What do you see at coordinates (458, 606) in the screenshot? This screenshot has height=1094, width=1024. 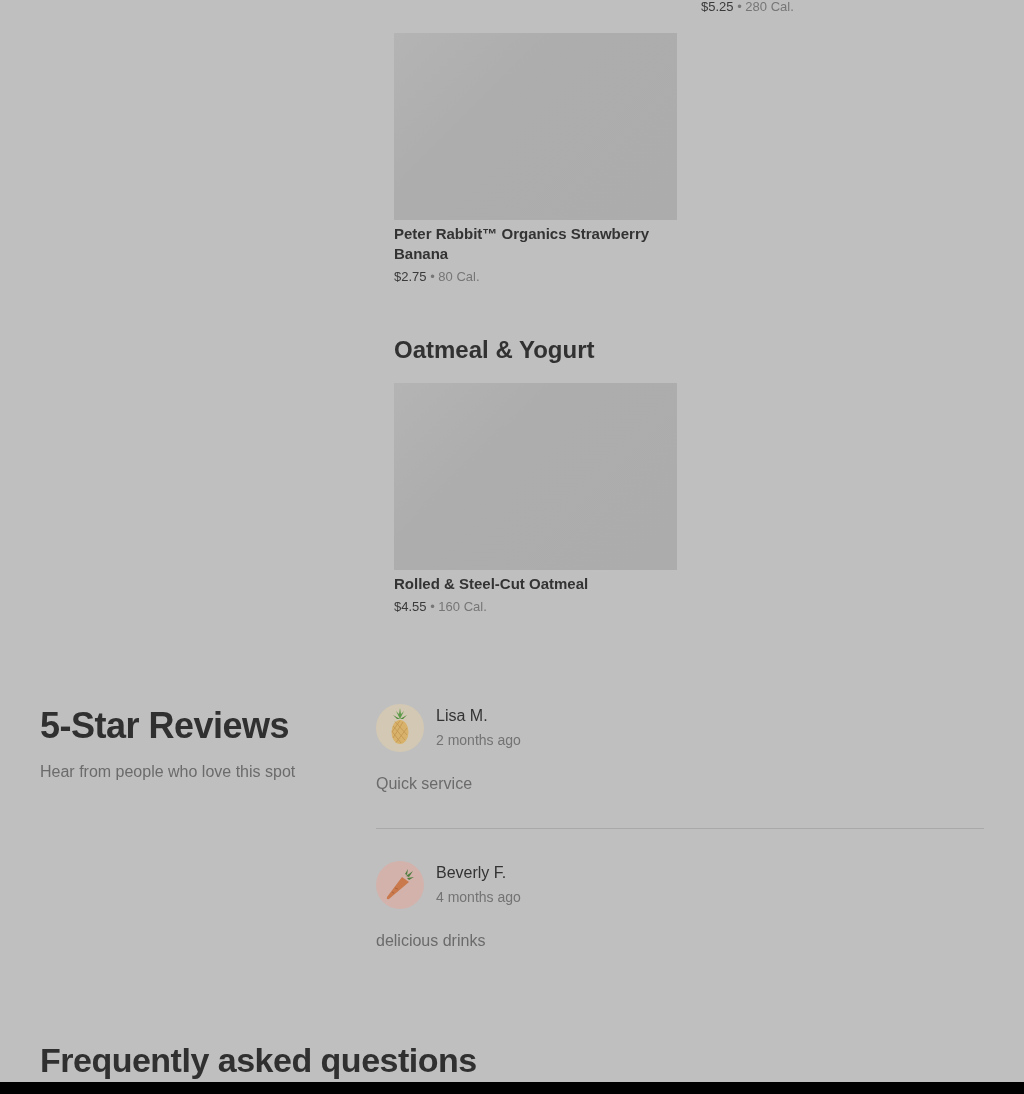 I see `calories-text: • 160 Cal.` at bounding box center [458, 606].